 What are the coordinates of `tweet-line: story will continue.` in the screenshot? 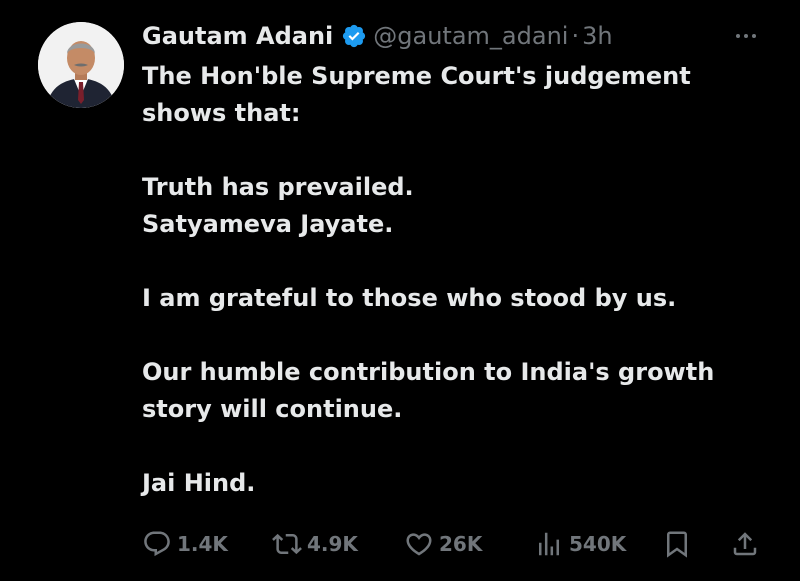 It's located at (272, 409).